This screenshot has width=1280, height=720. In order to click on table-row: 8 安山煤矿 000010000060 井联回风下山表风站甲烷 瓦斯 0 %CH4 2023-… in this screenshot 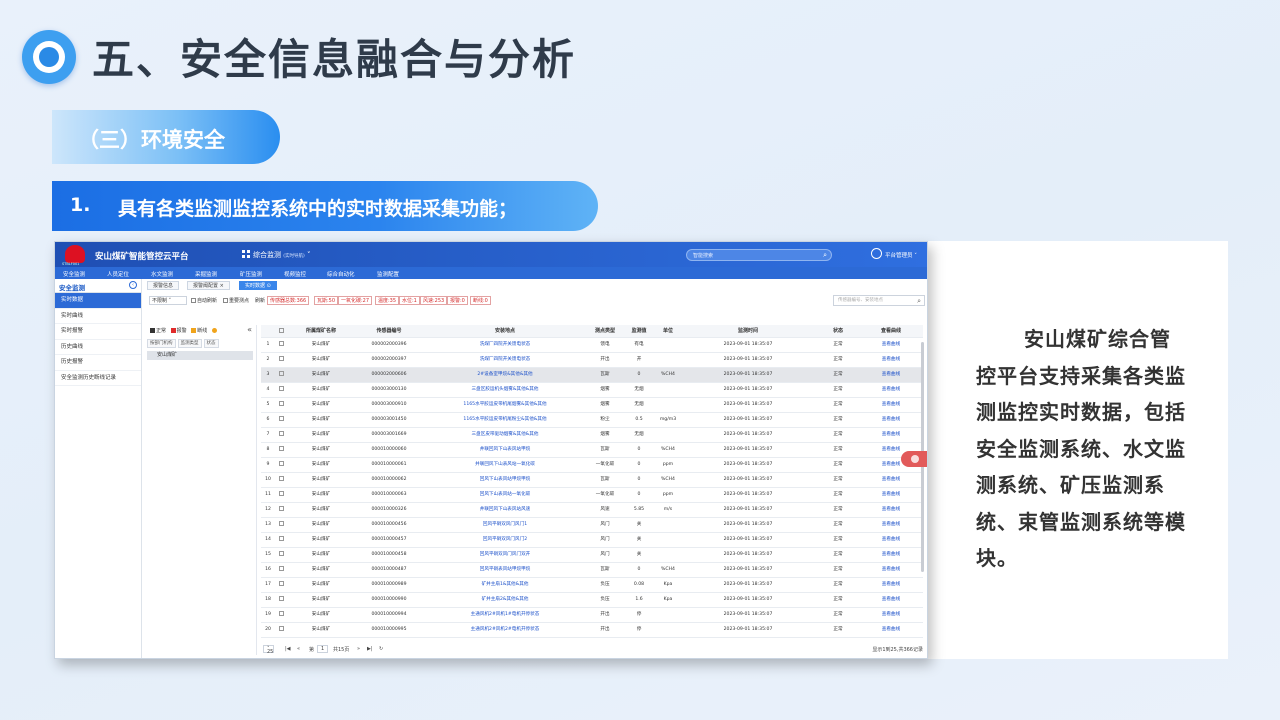, I will do `click(592, 450)`.